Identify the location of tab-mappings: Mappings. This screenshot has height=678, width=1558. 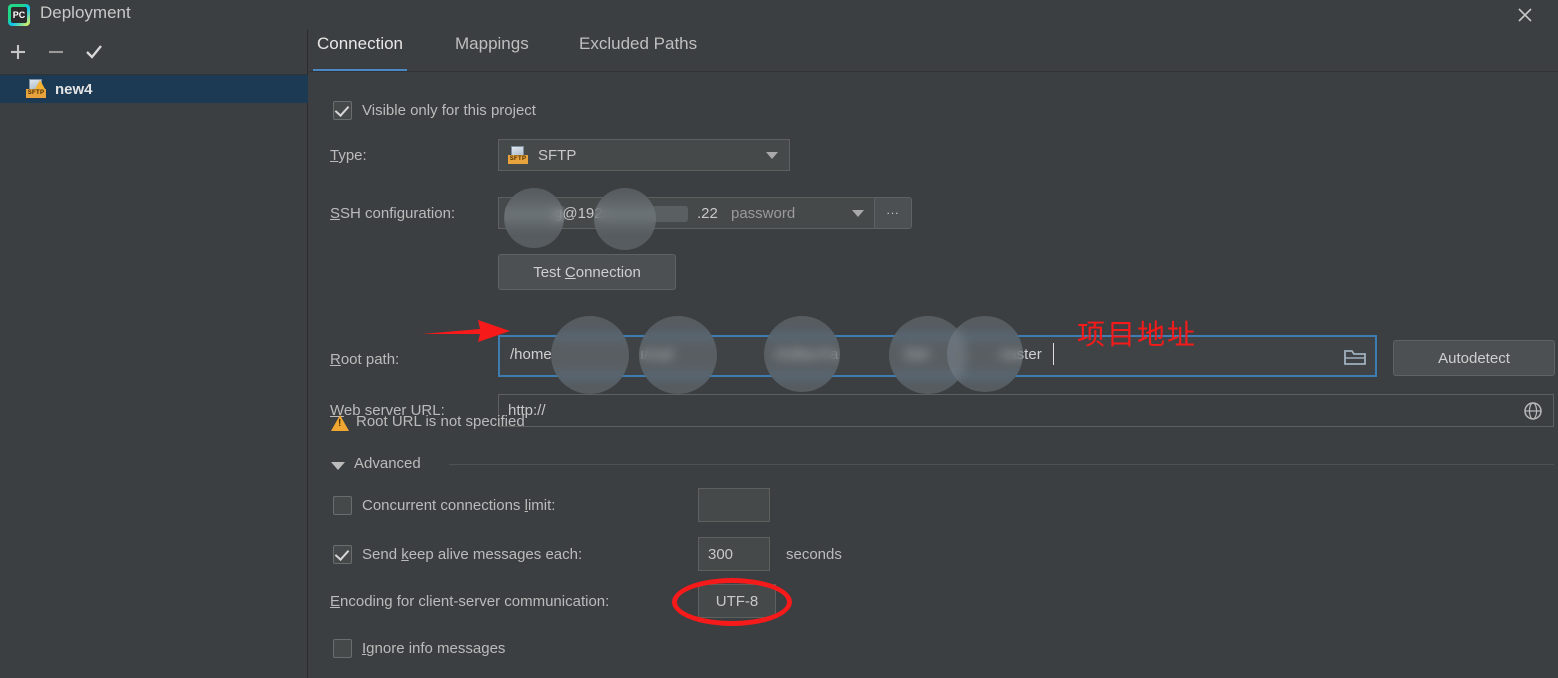
(492, 53).